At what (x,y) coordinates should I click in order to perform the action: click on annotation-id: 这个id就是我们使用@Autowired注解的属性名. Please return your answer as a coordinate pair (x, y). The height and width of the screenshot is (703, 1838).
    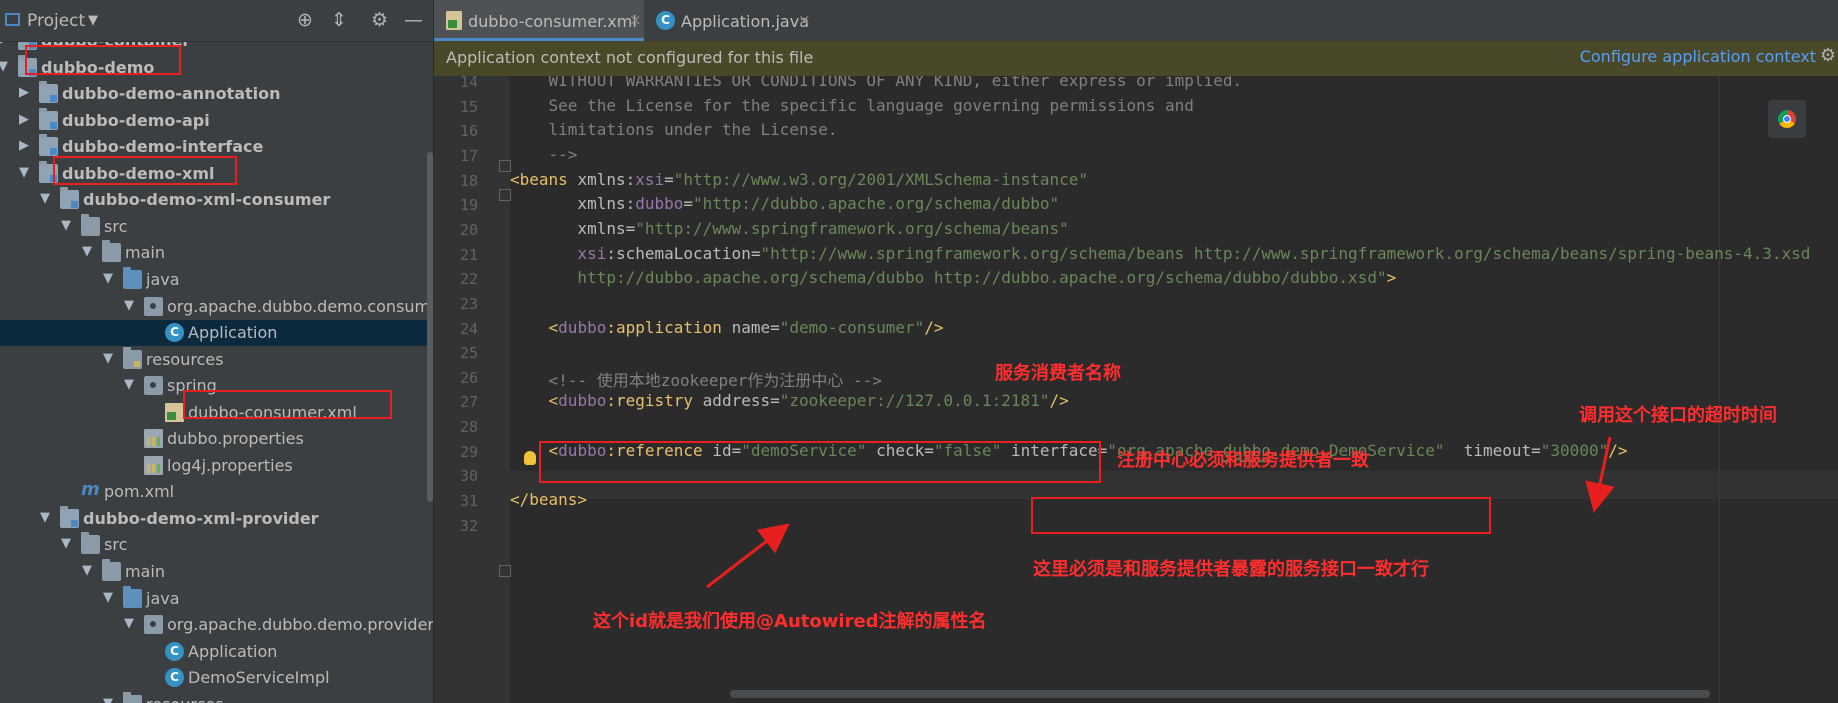
    Looking at the image, I should click on (790, 621).